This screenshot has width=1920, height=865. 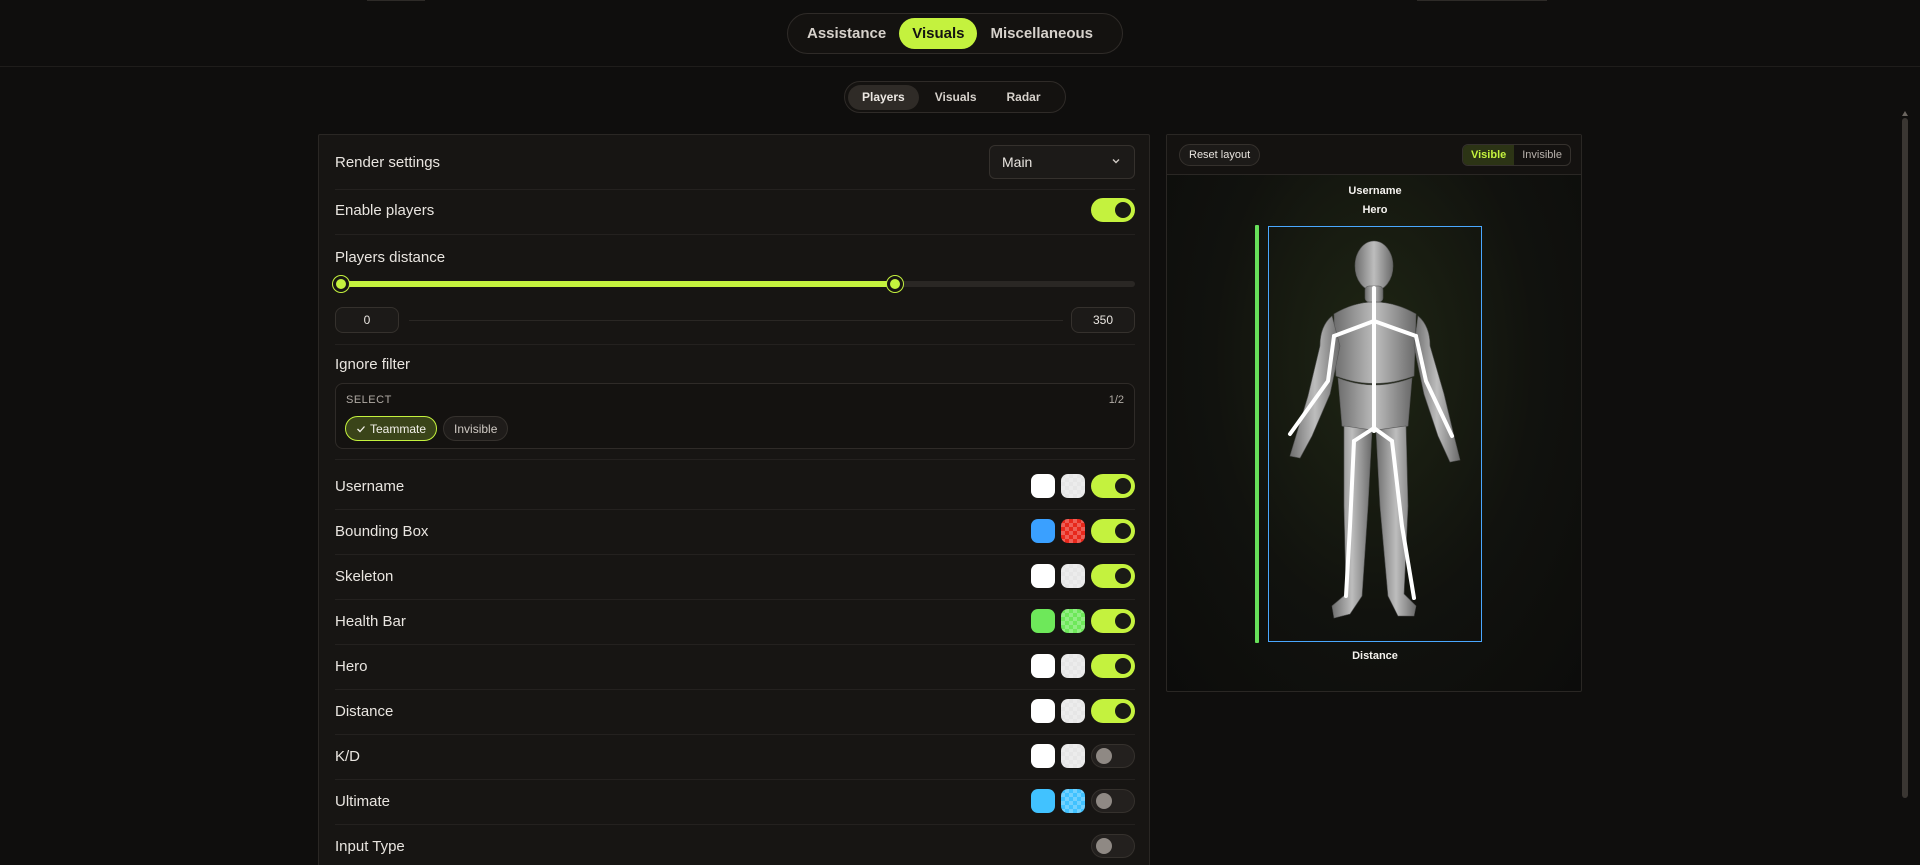 What do you see at coordinates (1113, 756) in the screenshot?
I see `feature-toggle-k-d` at bounding box center [1113, 756].